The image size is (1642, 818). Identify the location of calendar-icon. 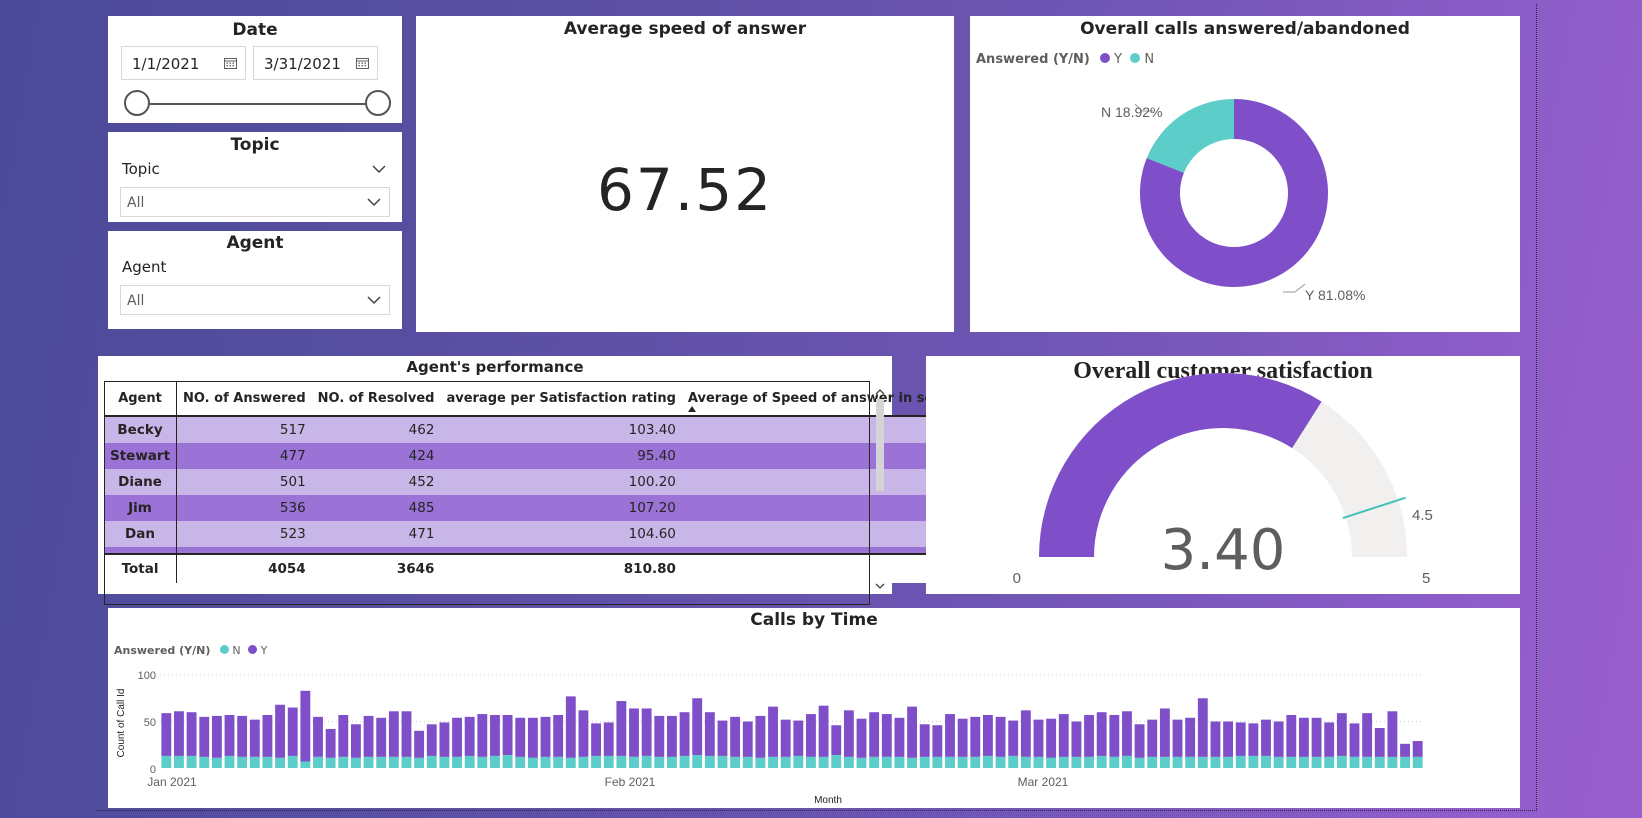
(362, 63).